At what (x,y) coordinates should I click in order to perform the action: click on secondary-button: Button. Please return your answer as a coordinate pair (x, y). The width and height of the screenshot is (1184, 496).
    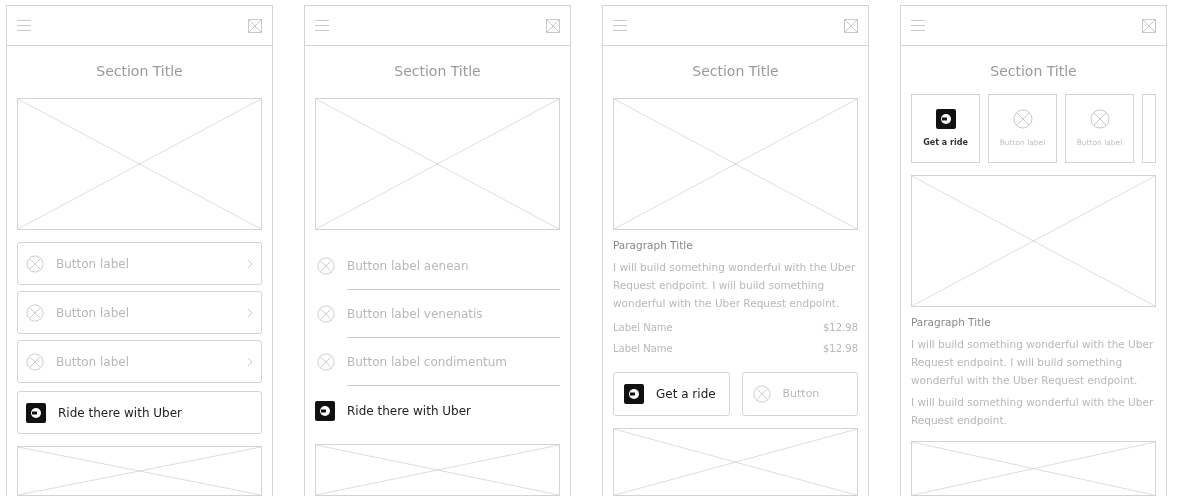
    Looking at the image, I should click on (799, 393).